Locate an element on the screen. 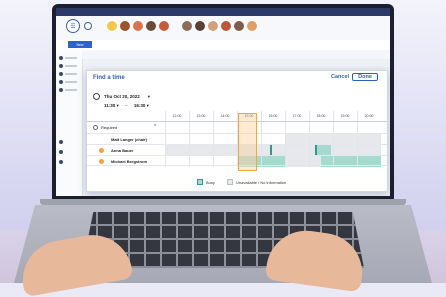 The height and width of the screenshot is (297, 446). end-time: 16:30 is located at coordinates (140, 105).